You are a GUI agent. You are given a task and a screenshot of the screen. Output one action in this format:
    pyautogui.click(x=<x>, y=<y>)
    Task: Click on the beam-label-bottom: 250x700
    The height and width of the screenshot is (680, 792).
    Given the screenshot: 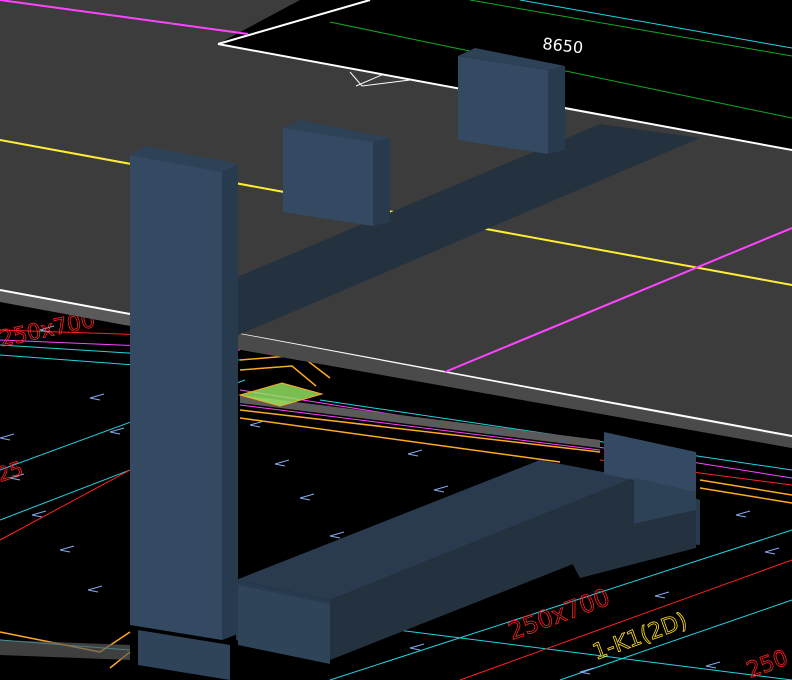 What is the action you would take?
    pyautogui.click(x=558, y=614)
    